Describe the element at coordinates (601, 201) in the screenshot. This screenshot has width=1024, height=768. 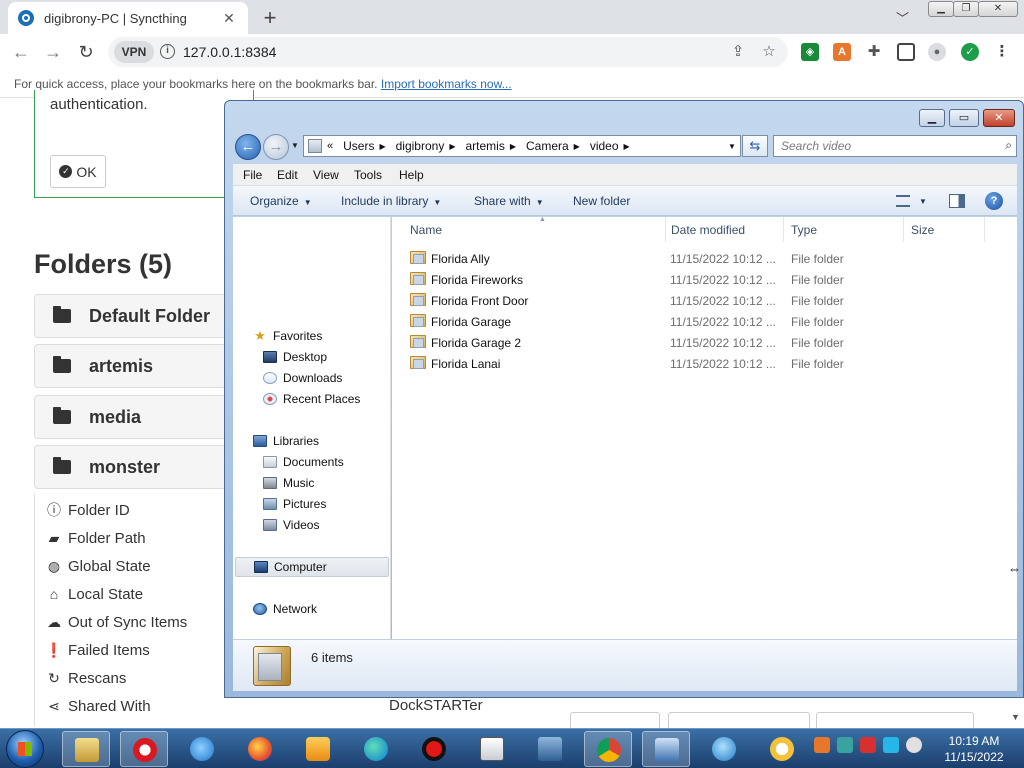
I see `new-folder-button: New folder` at that location.